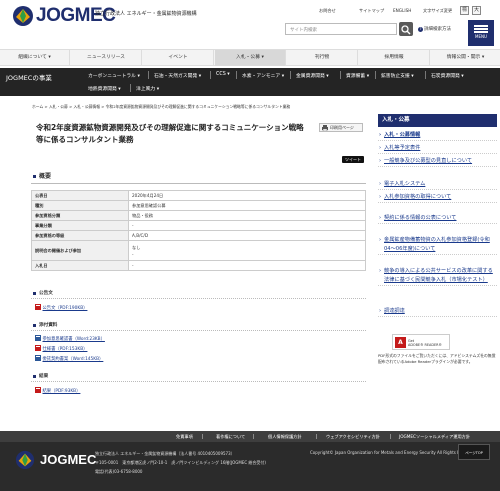  I want to click on public-notice-heading: 公告文, so click(198, 293).